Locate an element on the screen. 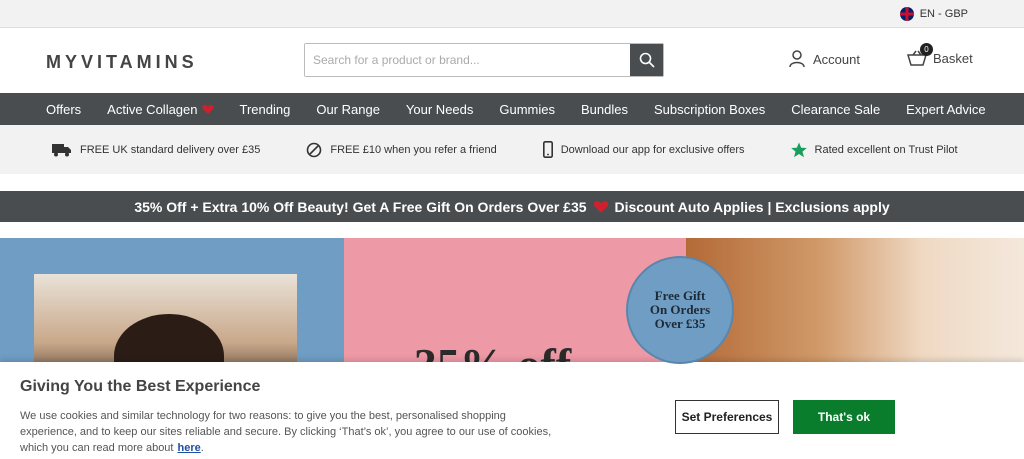 This screenshot has height=459, width=1024. nav-item-clearance-sale: Clearance Sale is located at coordinates (835, 109).